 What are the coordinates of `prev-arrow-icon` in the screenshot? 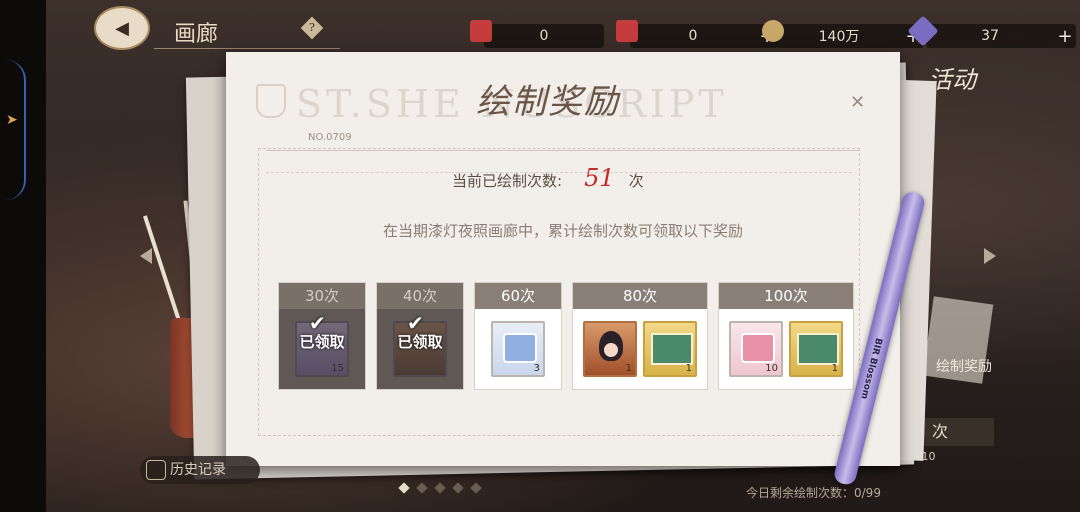 It's located at (146, 256).